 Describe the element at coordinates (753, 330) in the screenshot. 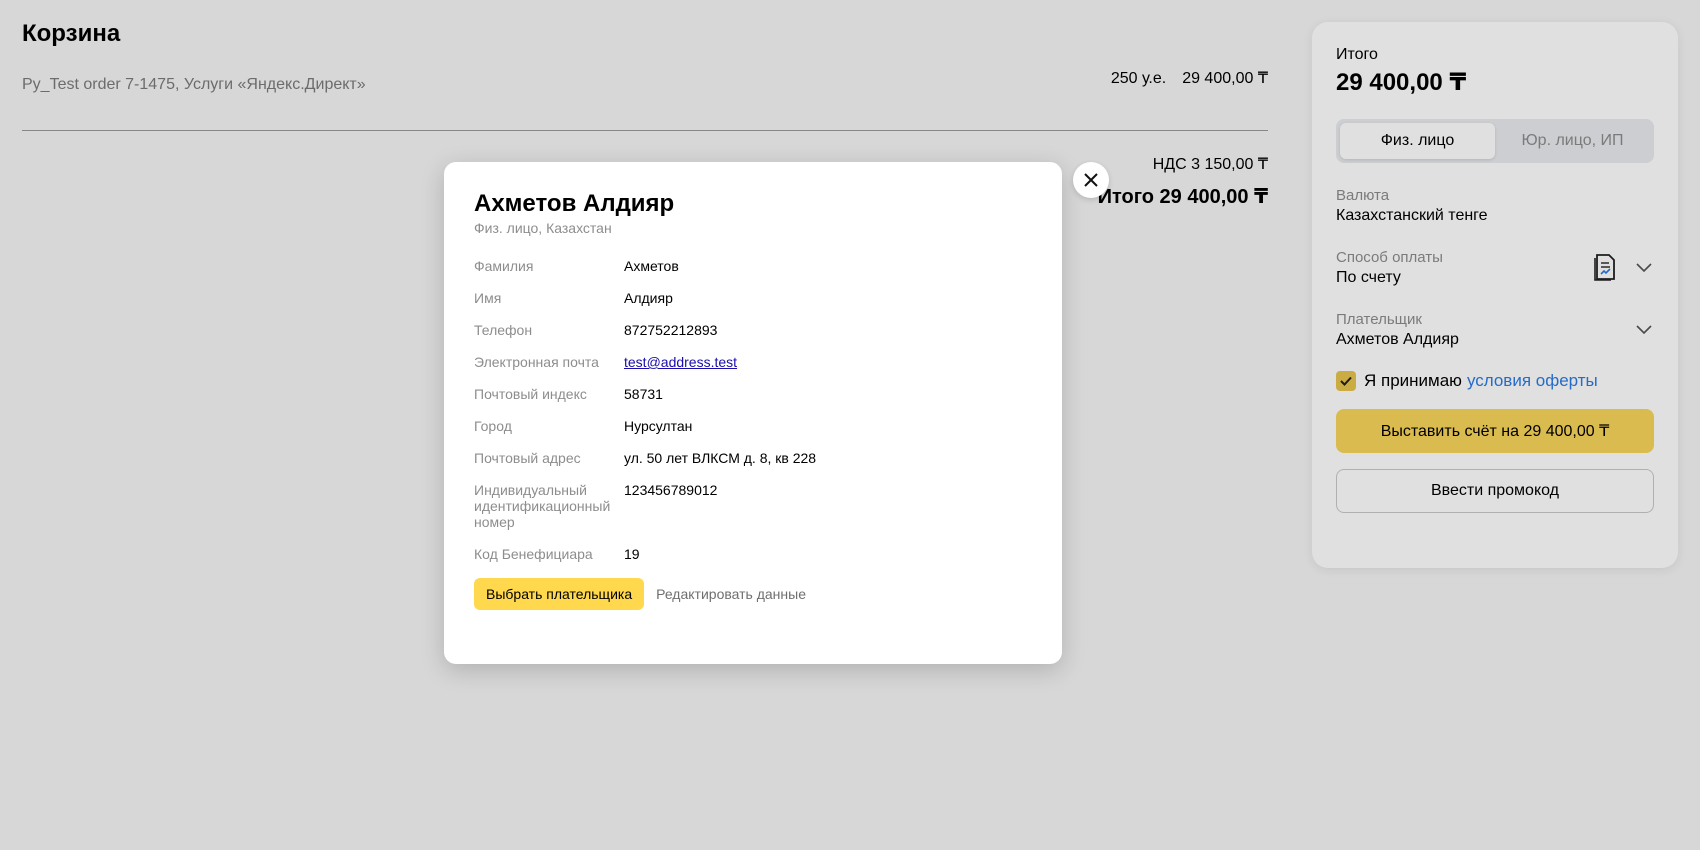

I see `detail-row-phone: Телефон 872752212893` at that location.